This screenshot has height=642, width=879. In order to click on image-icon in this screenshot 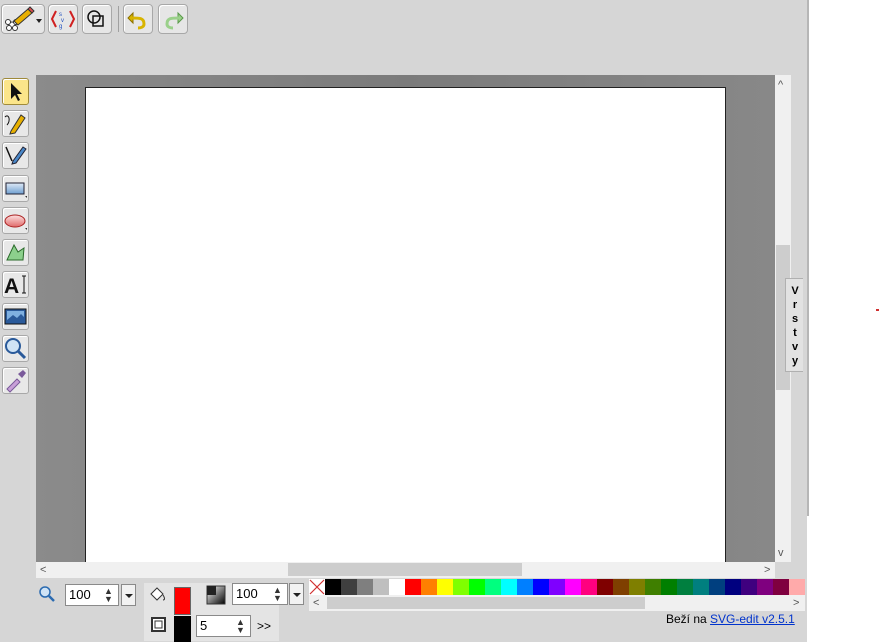, I will do `click(15, 316)`.